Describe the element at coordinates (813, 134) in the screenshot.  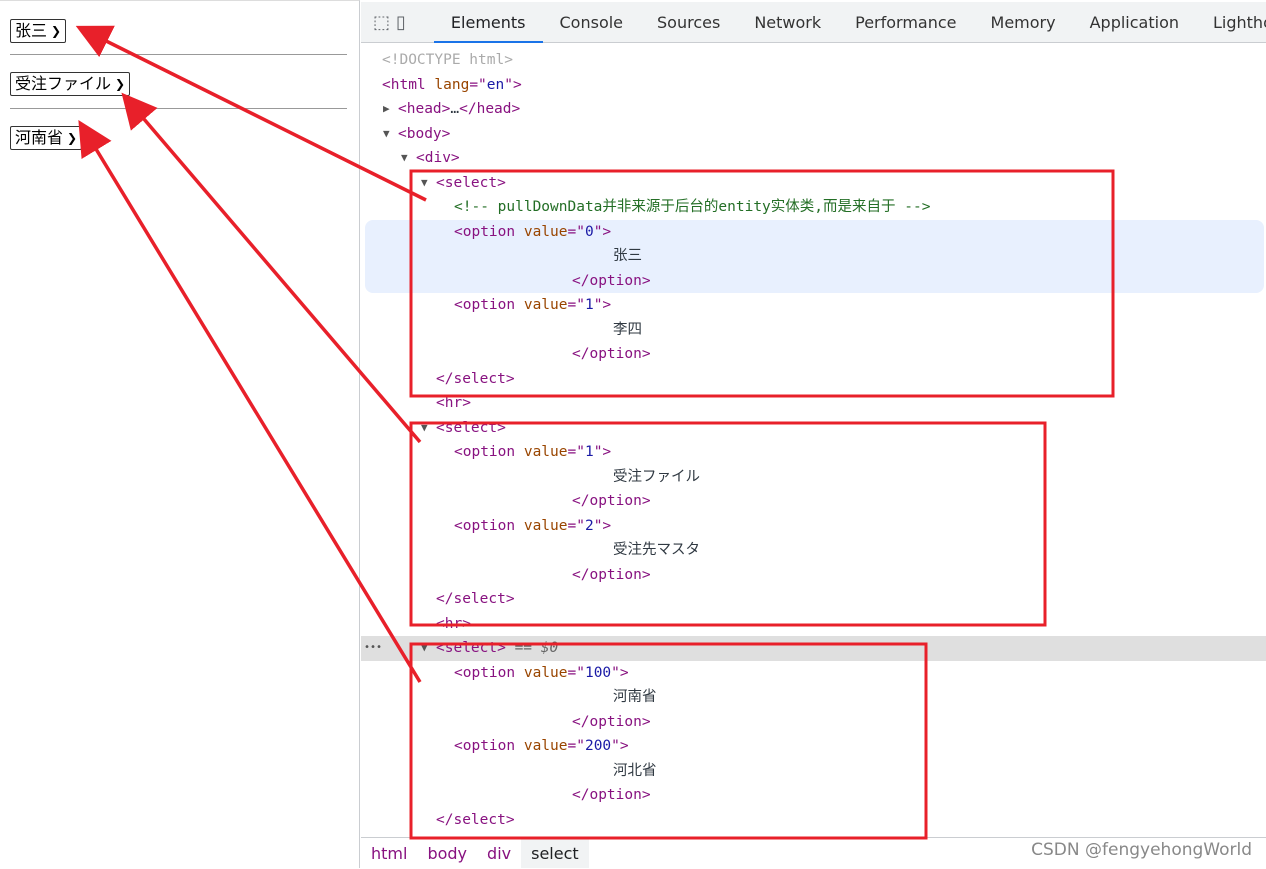
I see `tree-node: ▼ <body>` at that location.